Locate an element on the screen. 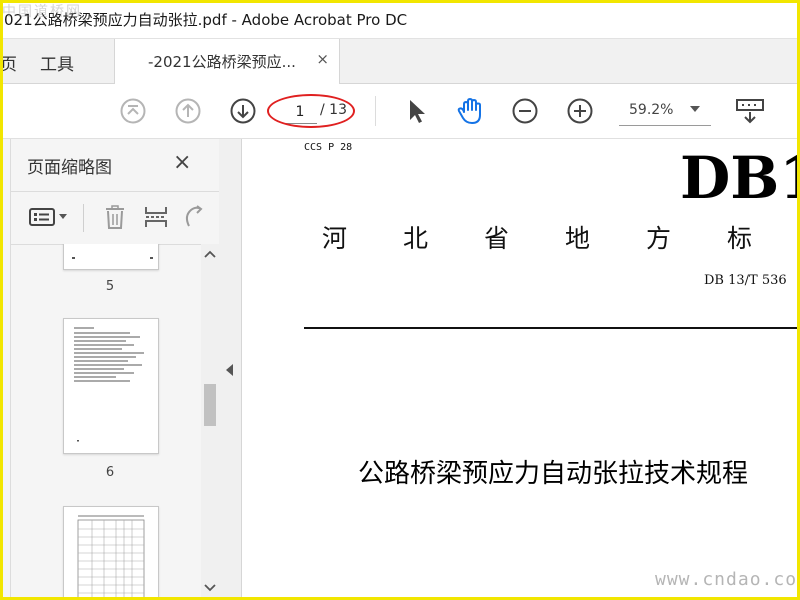  panel-collapse-strip is located at coordinates (230, 369).